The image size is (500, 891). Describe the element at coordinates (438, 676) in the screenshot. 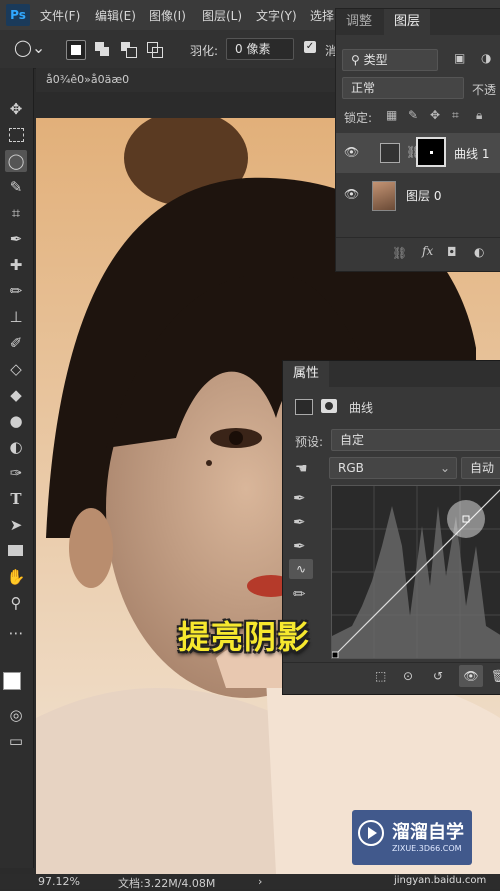

I see `reset-icon: ↺` at that location.